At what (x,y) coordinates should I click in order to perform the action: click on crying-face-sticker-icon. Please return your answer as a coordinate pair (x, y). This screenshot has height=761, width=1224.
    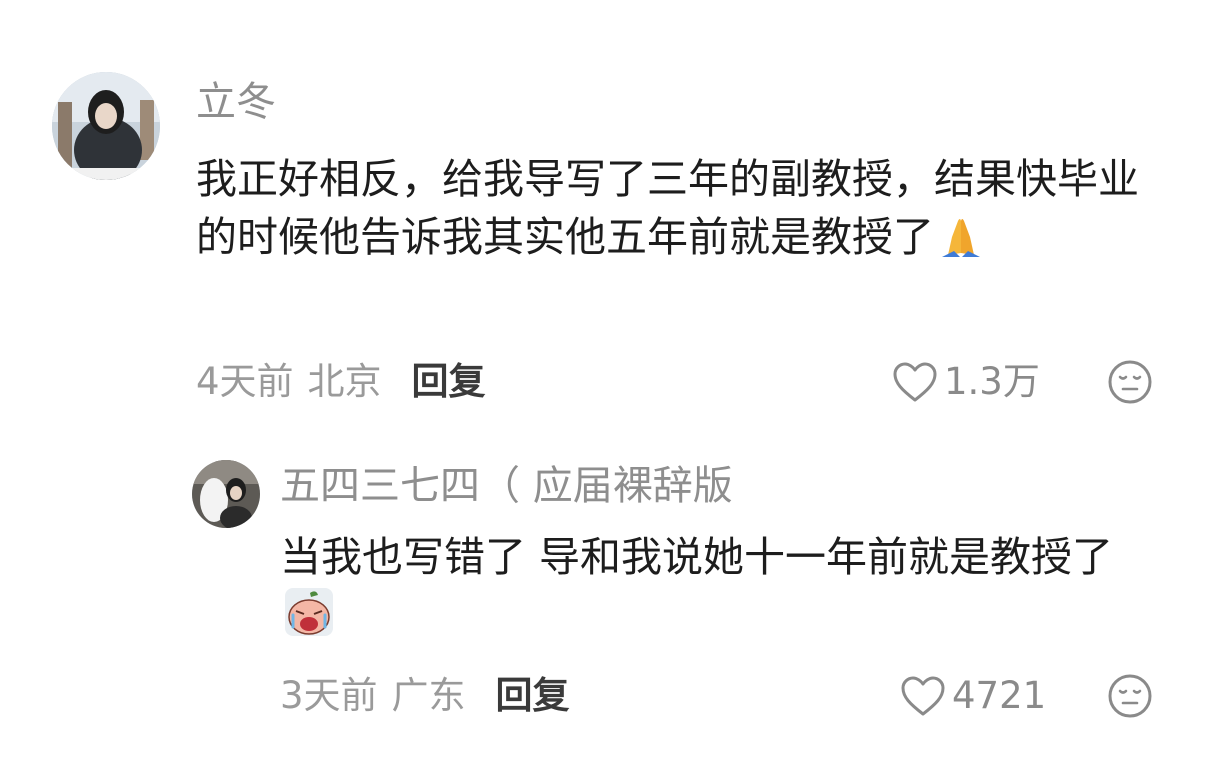
    Looking at the image, I should click on (309, 619).